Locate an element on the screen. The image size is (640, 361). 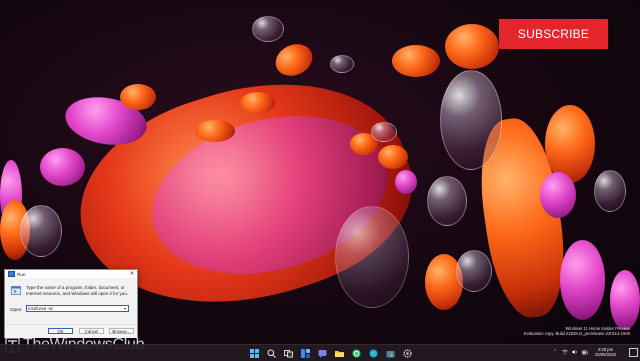
ok-button: OK is located at coordinates (60, 331).